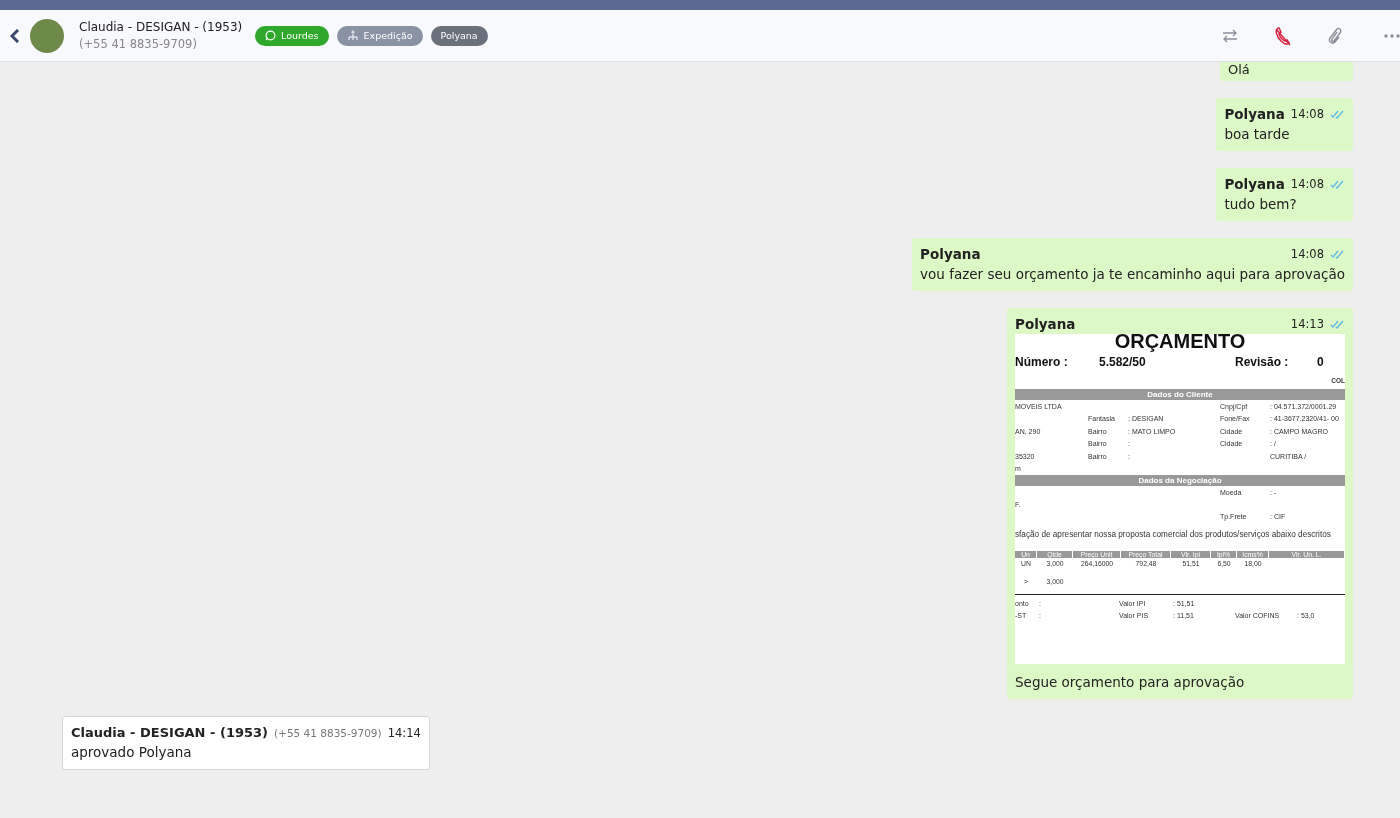 This screenshot has height=818, width=1400. Describe the element at coordinates (138, 44) in the screenshot. I see `contact-phone: (+55 41 8835-9709)` at that location.